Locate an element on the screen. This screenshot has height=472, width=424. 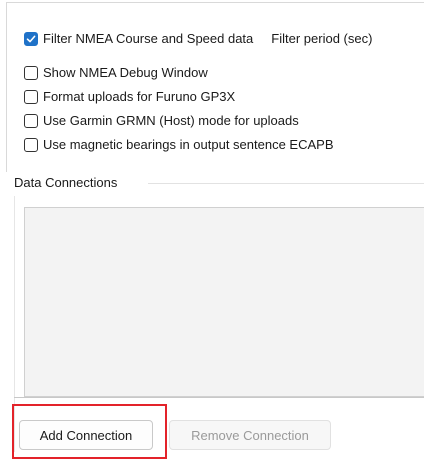
show-nmea-debug-label: Show NMEA Debug Window is located at coordinates (125, 72).